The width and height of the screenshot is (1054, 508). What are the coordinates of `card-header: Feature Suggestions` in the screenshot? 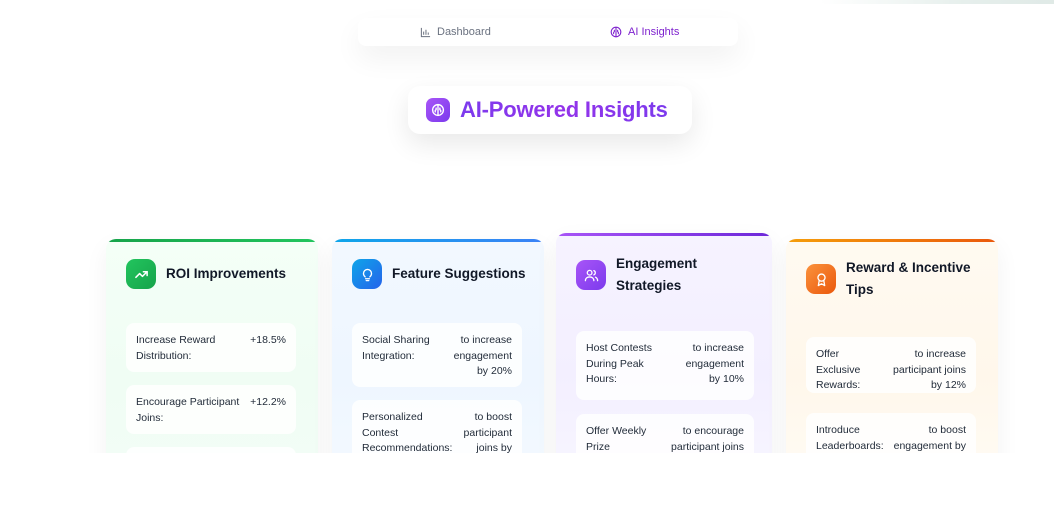 It's located at (441, 274).